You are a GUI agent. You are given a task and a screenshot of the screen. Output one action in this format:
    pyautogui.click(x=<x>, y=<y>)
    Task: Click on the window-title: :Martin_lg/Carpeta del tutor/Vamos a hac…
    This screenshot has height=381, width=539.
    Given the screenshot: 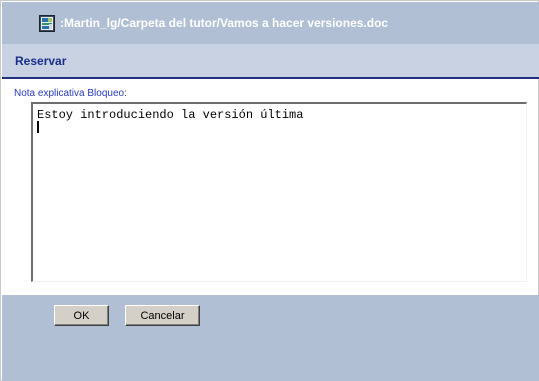 What is the action you would take?
    pyautogui.click(x=224, y=23)
    